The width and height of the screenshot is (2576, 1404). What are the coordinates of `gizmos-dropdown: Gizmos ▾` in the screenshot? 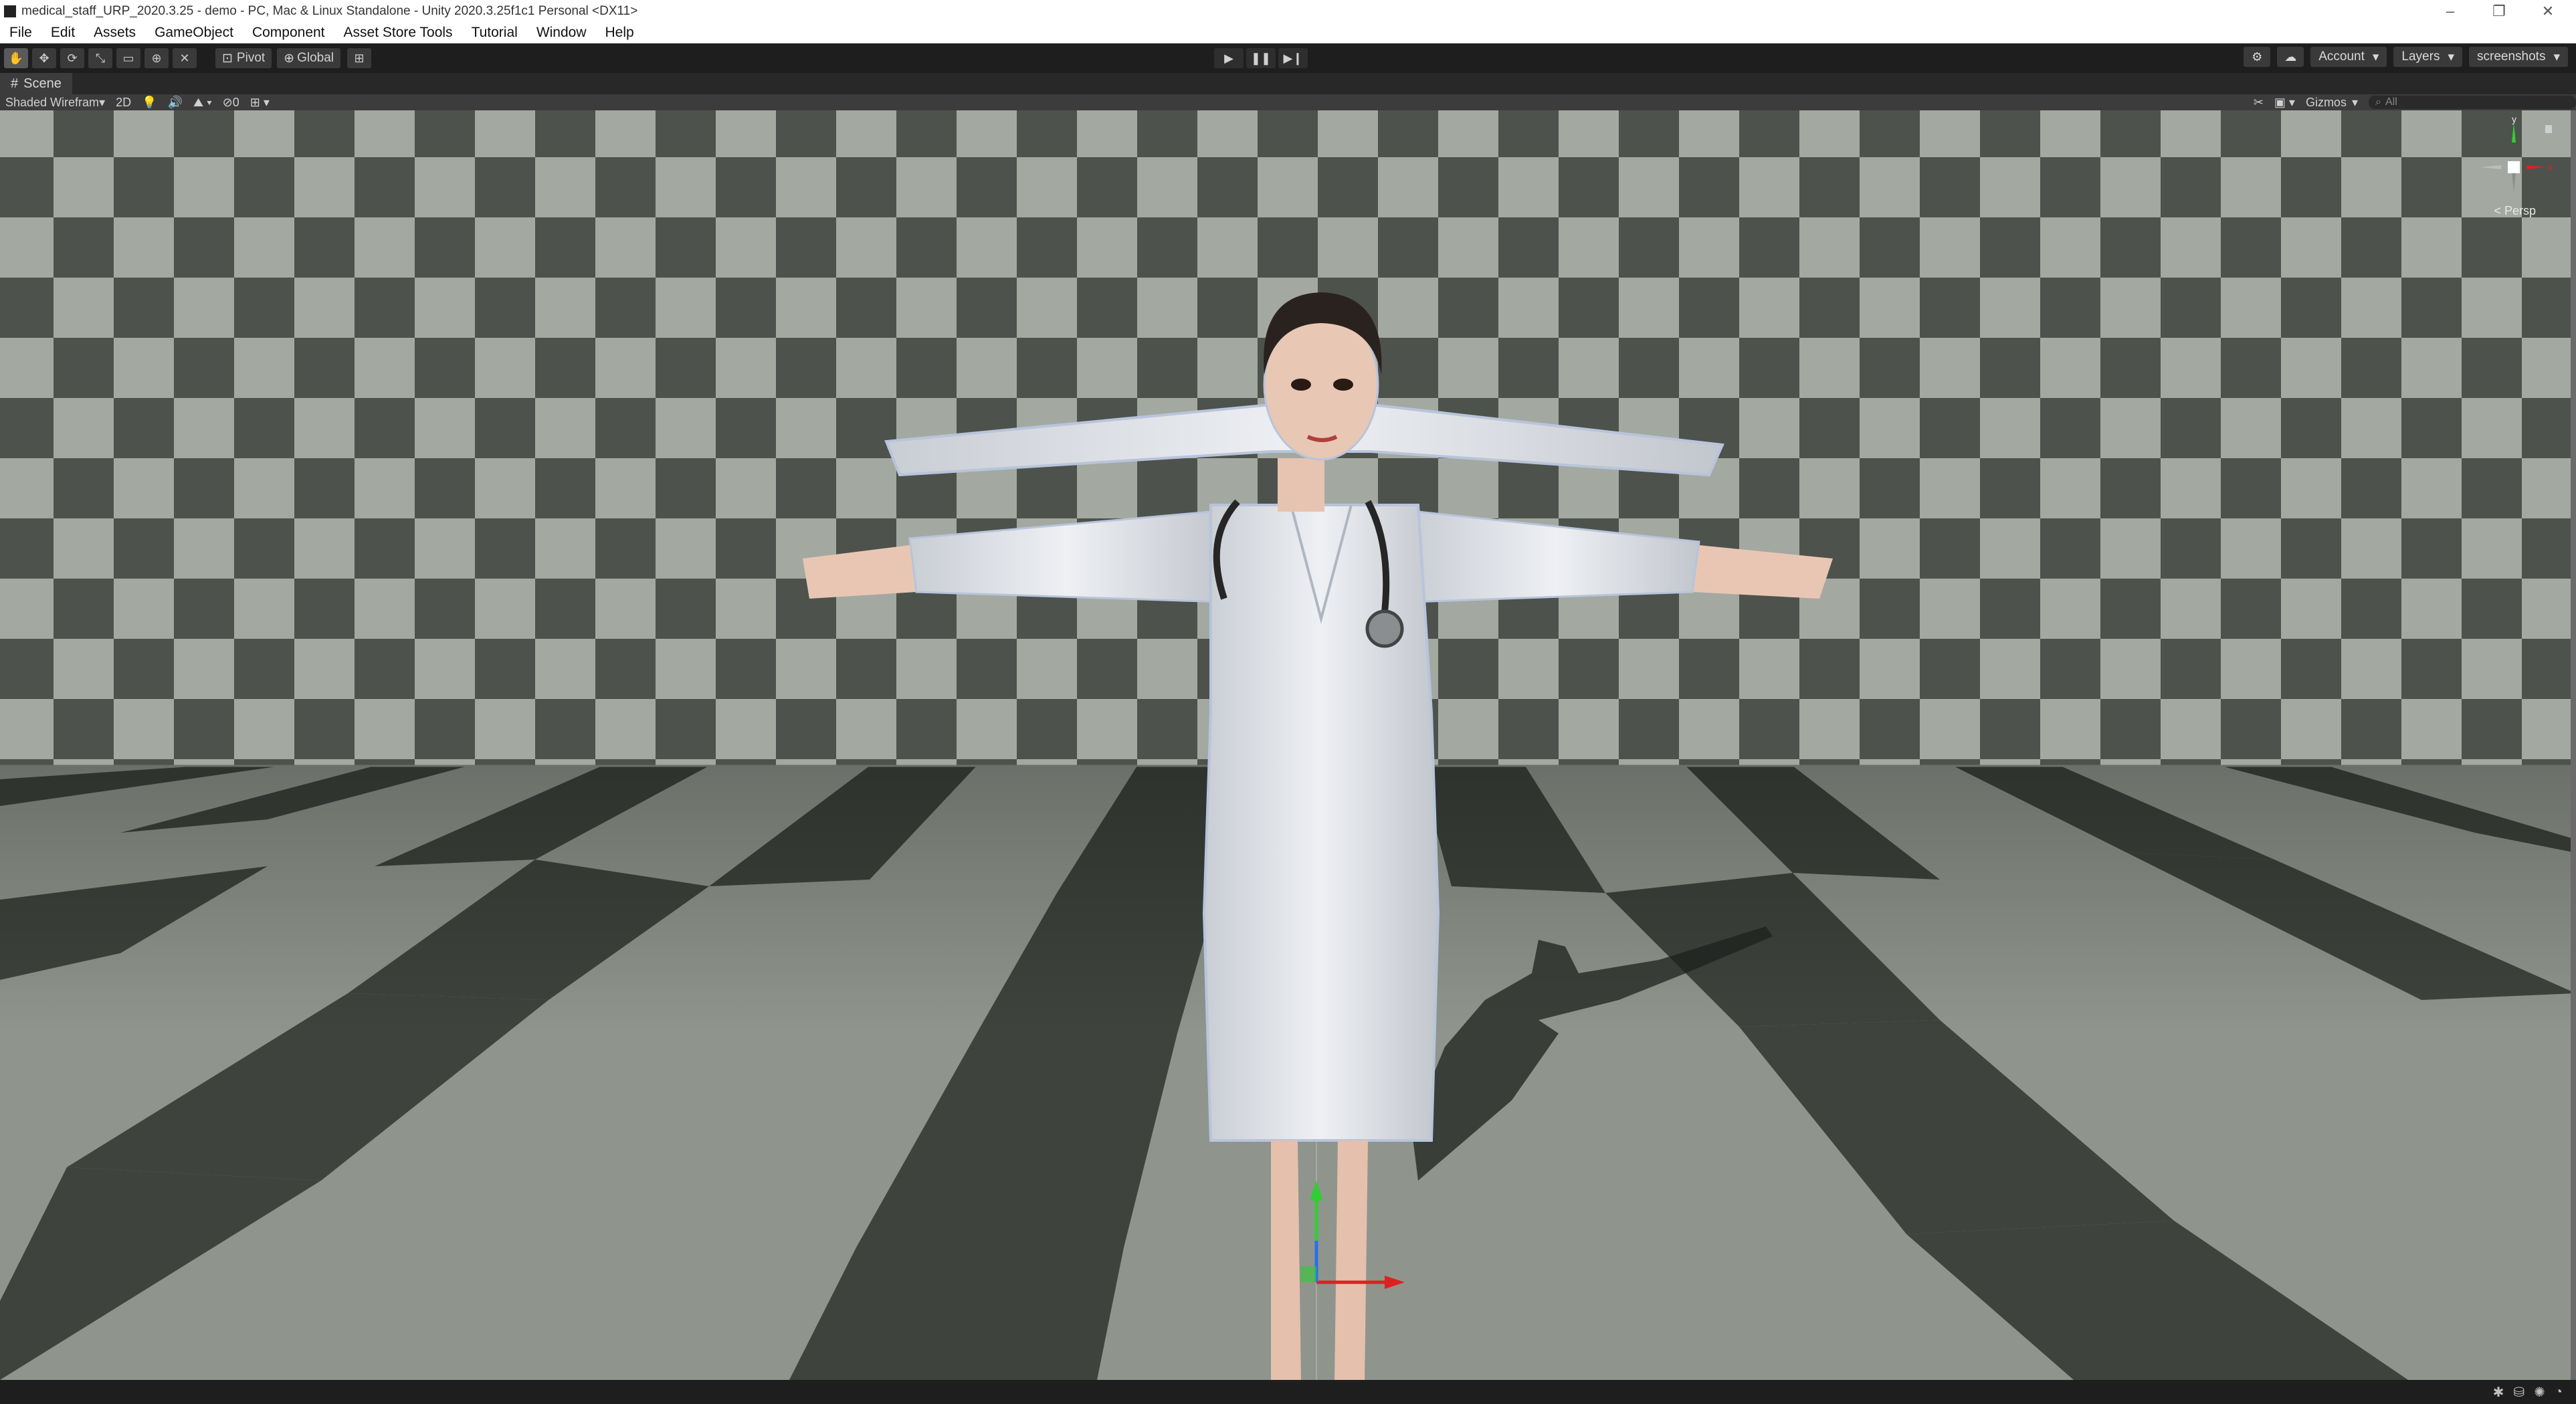 It's located at (2331, 102).